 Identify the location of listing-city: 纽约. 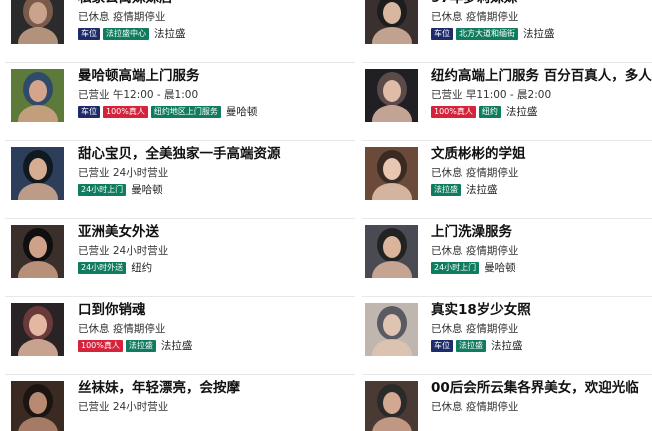
(142, 268).